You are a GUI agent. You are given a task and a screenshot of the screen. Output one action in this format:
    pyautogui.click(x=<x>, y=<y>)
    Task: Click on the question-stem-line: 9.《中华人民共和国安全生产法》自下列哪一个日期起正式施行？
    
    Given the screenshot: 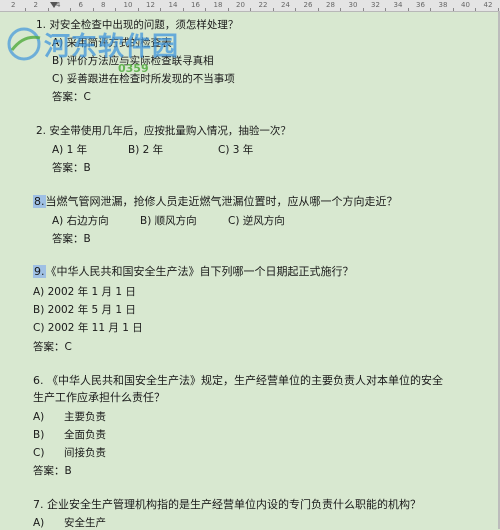 What is the action you would take?
    pyautogui.click(x=193, y=272)
    